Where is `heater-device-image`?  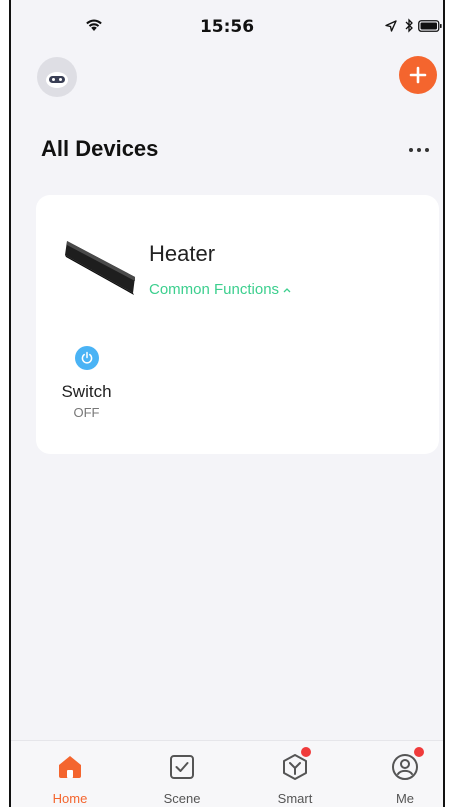
heater-device-image is located at coordinates (100, 268).